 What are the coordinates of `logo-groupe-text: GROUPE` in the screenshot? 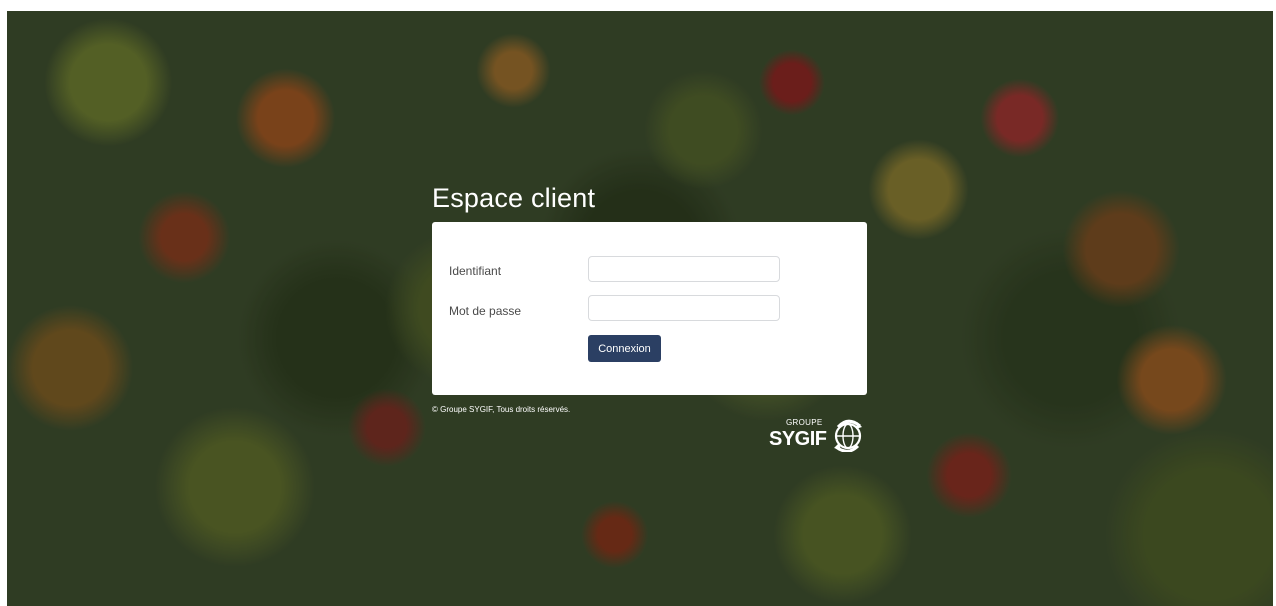 It's located at (804, 422).